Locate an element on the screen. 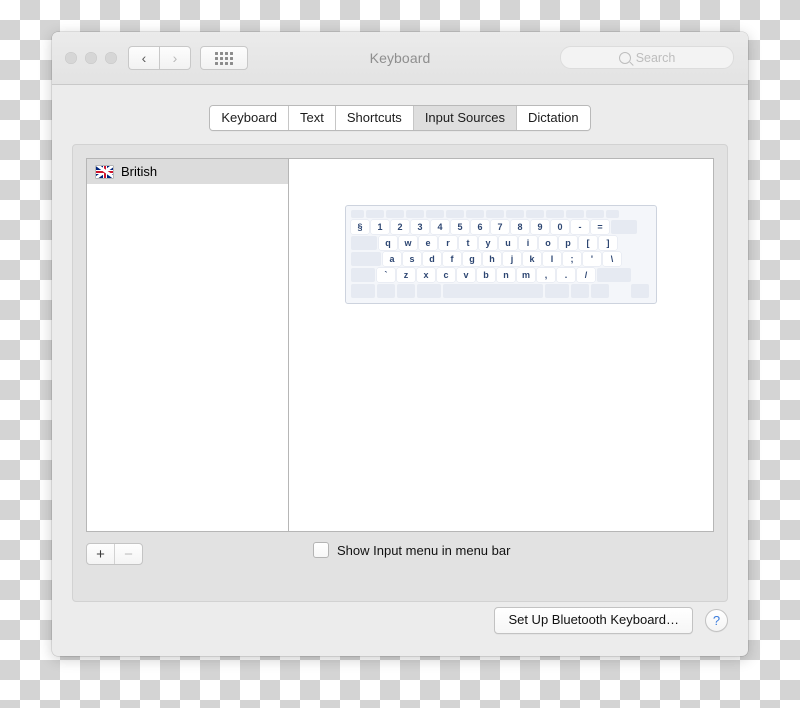  key-z: z is located at coordinates (406, 275).